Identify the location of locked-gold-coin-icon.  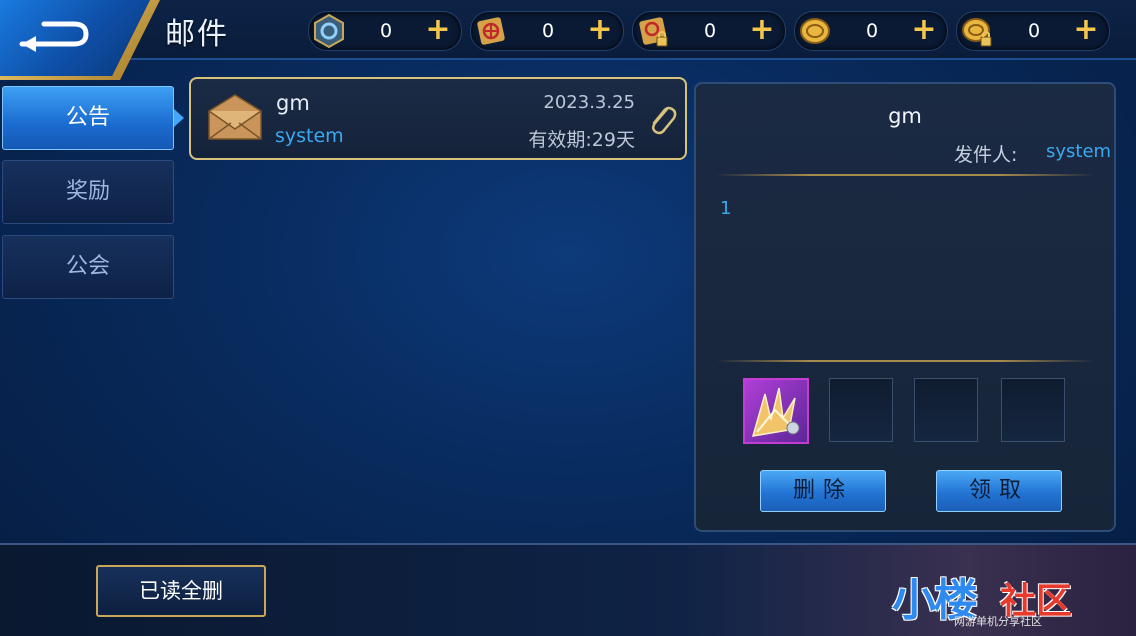
(977, 32).